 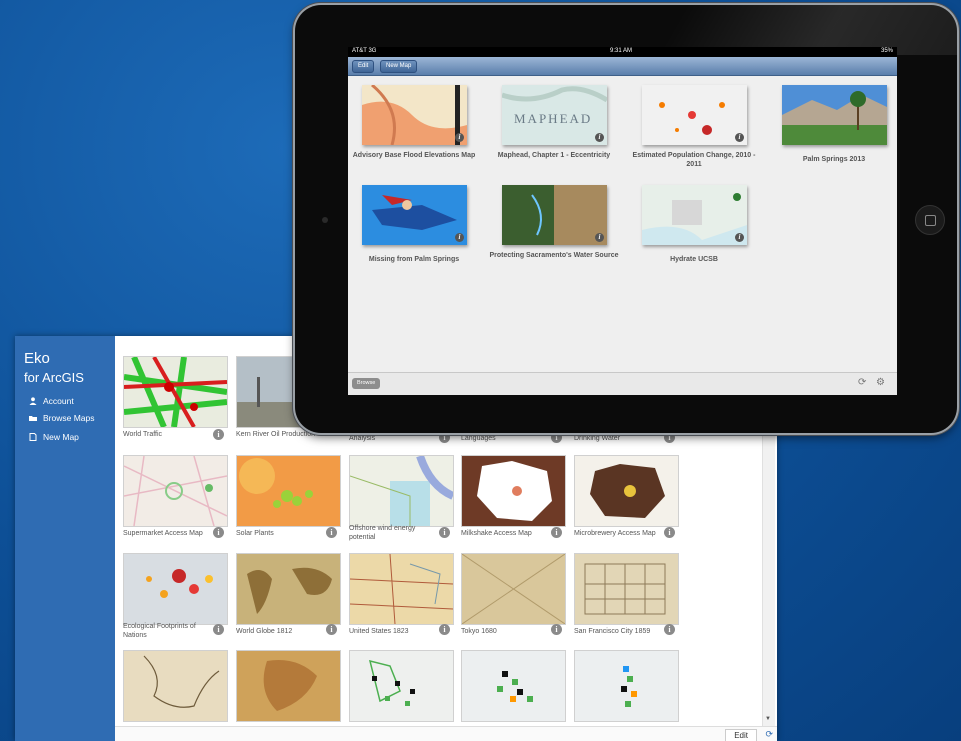 I want to click on map-thumbnail: MAPHEAD i, so click(x=554, y=115).